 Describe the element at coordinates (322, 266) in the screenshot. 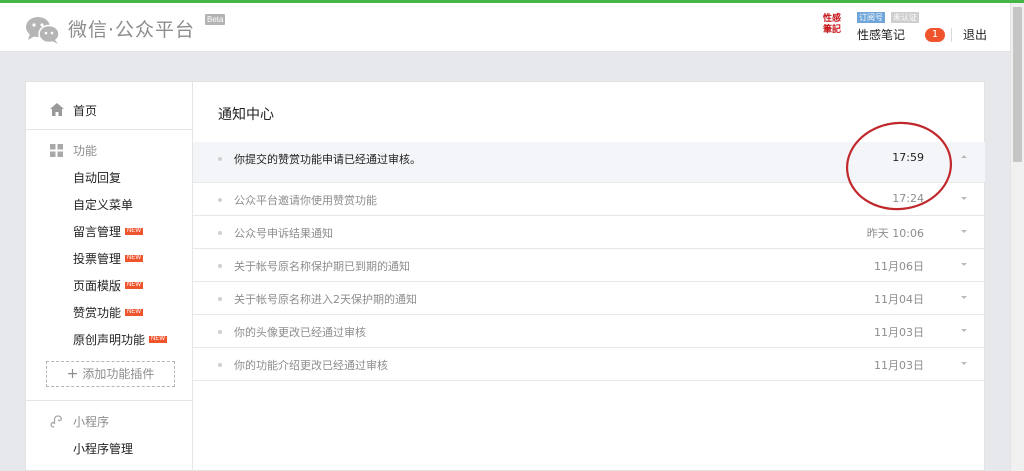

I see `notification-title: 关于帐号原名称保护期已到期的通知` at that location.